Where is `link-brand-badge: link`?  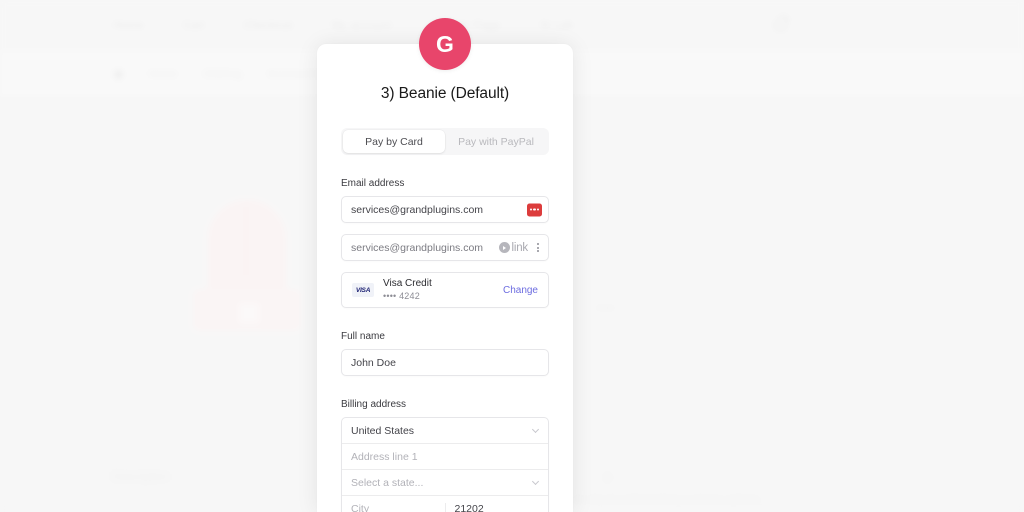
link-brand-badge: link is located at coordinates (513, 247).